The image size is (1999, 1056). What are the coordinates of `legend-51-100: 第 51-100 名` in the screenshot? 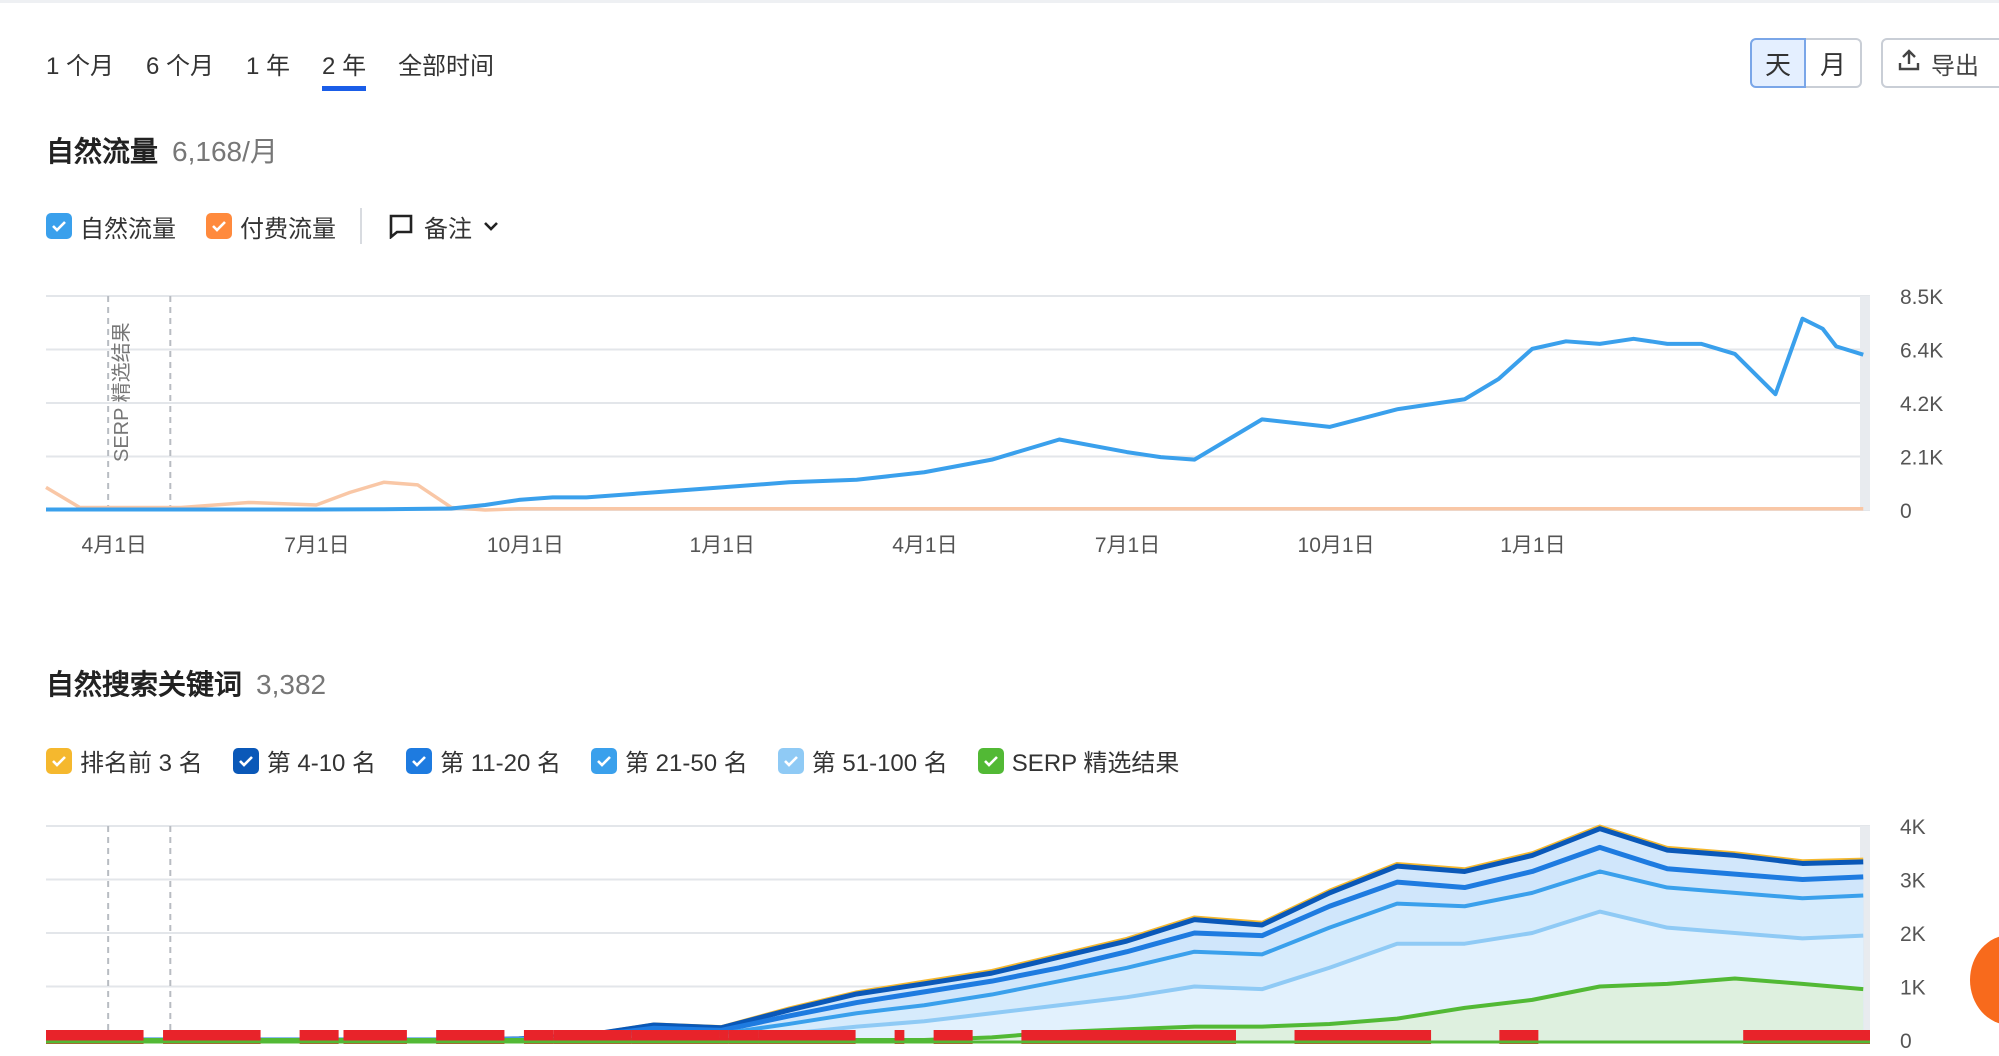 It's located at (862, 760).